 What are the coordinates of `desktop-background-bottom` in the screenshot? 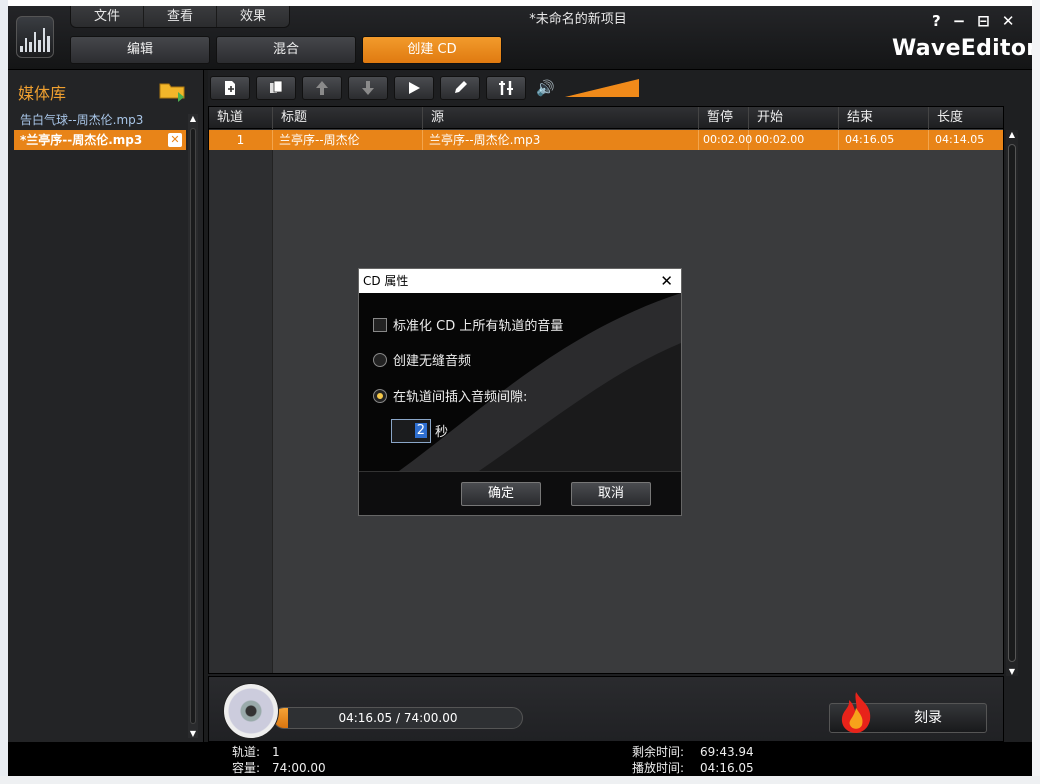 It's located at (520, 780).